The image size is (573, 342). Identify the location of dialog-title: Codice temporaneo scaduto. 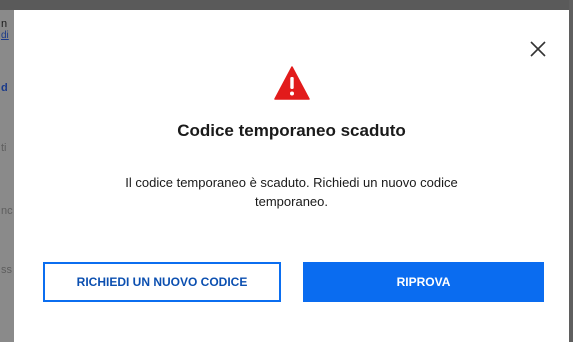
(291, 130).